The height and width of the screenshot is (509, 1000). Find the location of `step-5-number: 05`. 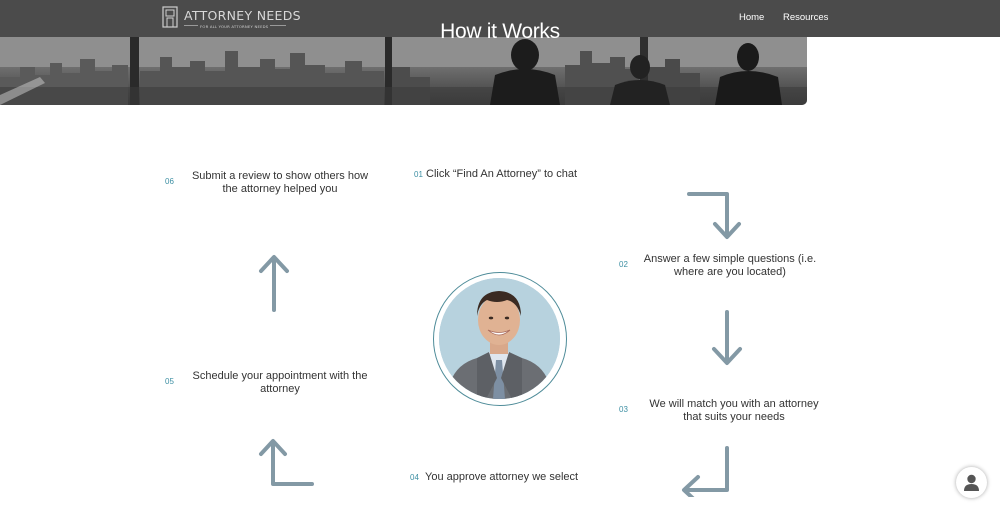

step-5-number: 05 is located at coordinates (169, 381).